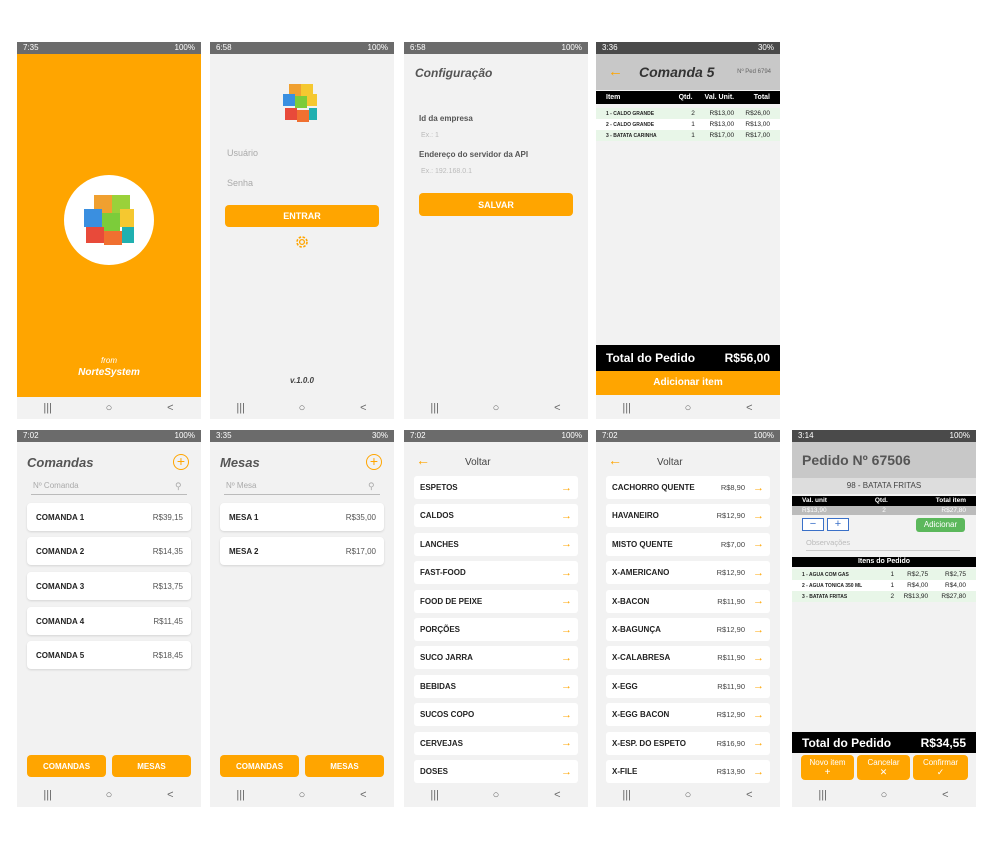 This screenshot has width=992, height=850. I want to click on table-row: 2 - CALDO GRANDE 1 R$13,00 R$13,00, so click(688, 124).